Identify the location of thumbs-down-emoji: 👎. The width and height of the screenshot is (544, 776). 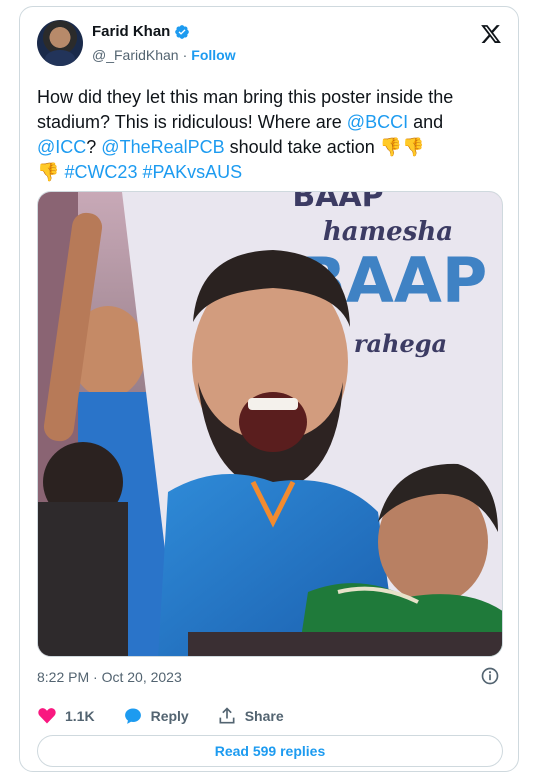
(48, 172).